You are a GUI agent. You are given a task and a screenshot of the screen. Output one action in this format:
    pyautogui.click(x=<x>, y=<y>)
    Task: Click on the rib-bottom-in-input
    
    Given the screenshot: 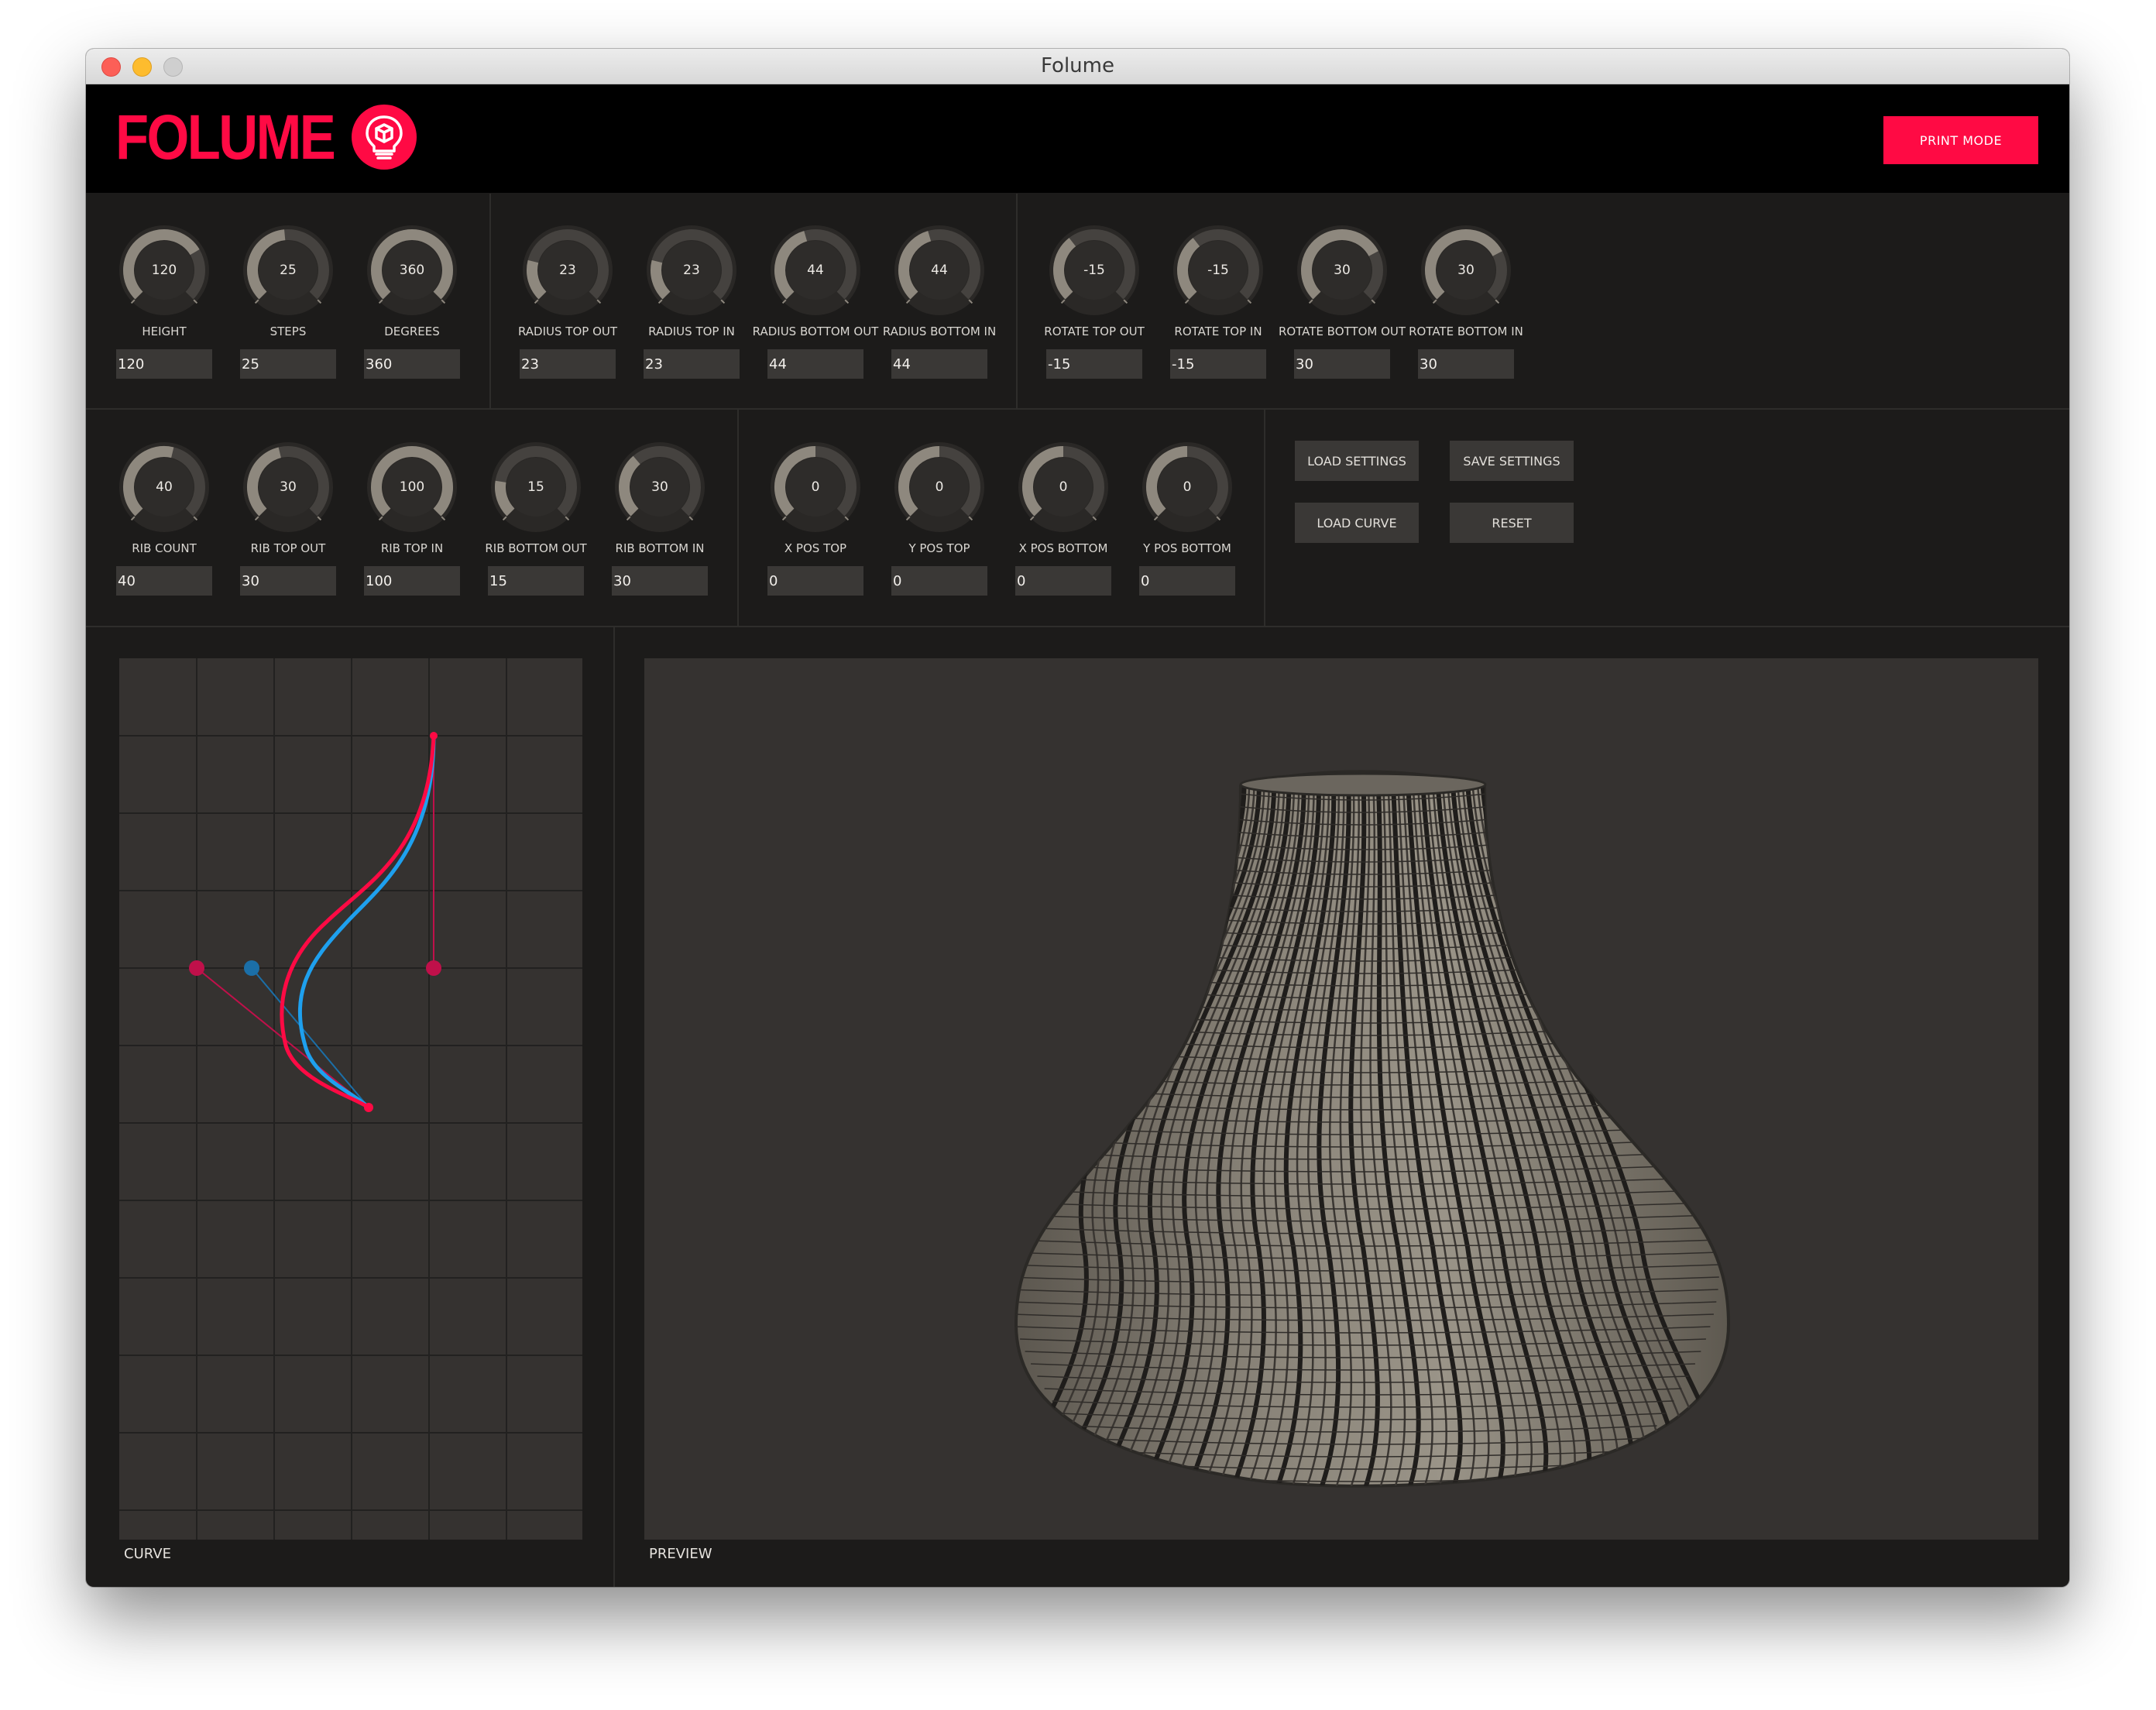 What is the action you would take?
    pyautogui.click(x=660, y=581)
    